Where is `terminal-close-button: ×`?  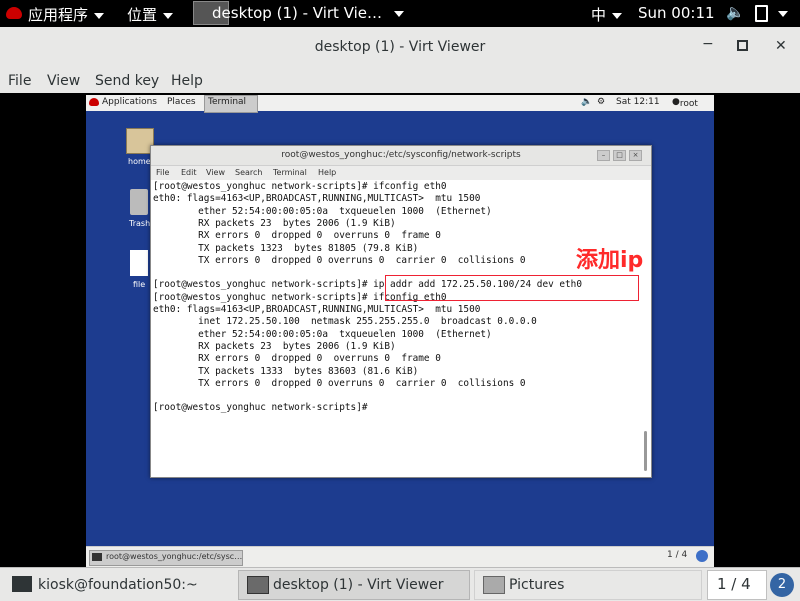
terminal-close-button: × is located at coordinates (635, 155).